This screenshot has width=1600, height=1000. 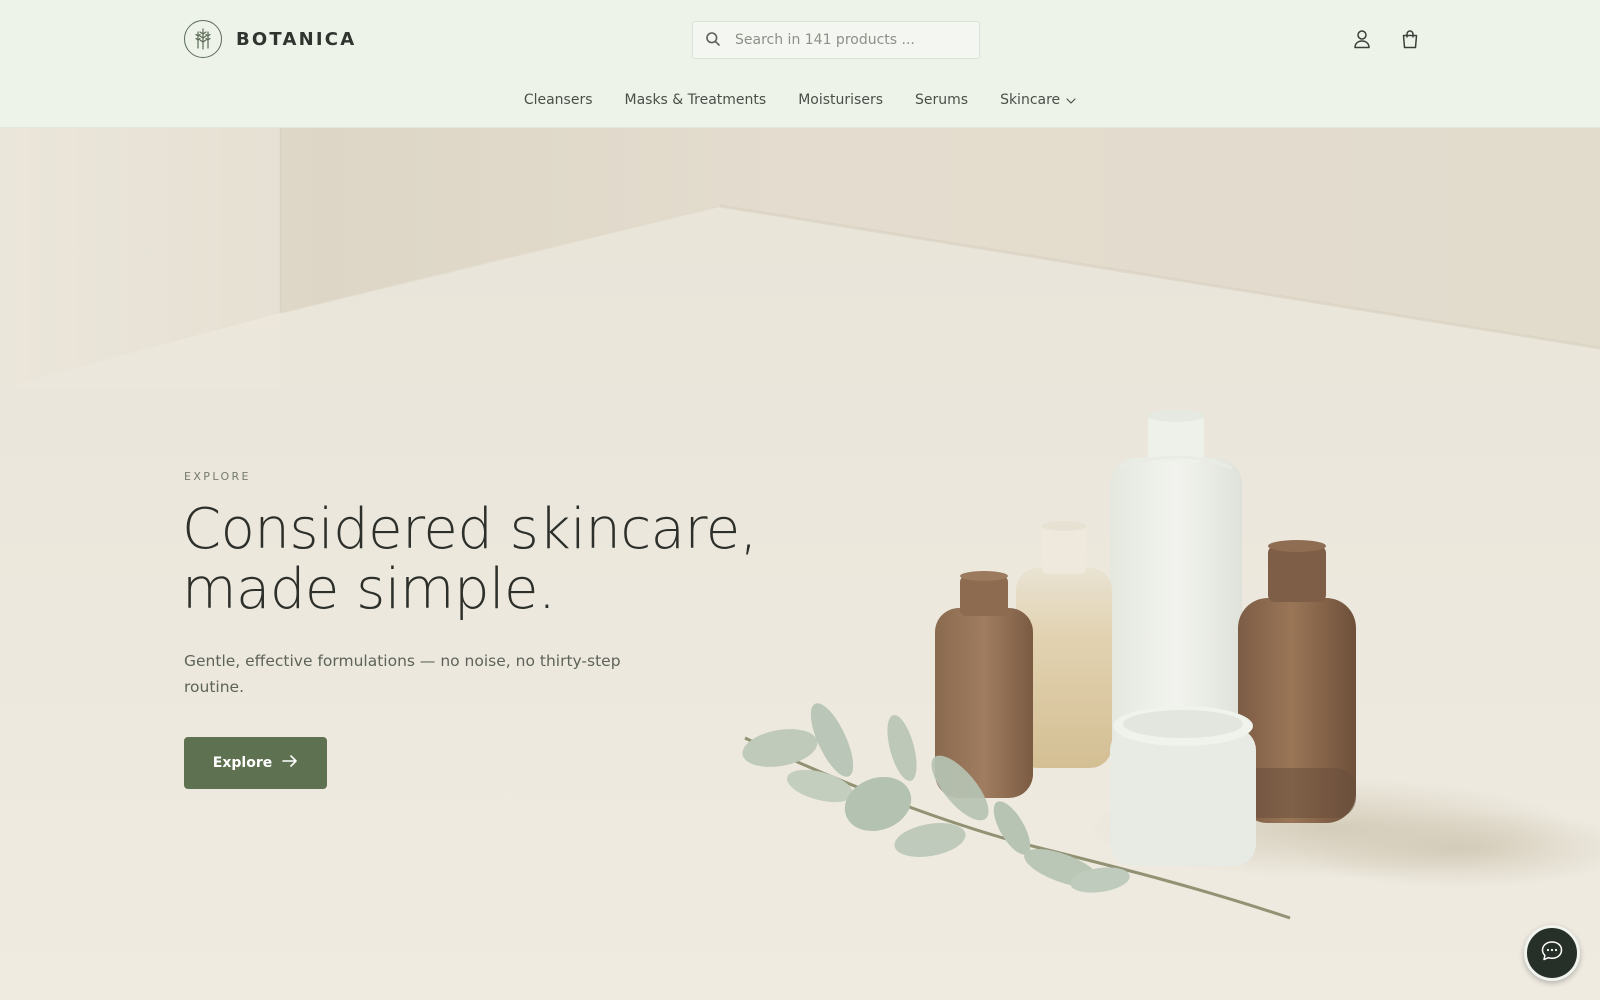 I want to click on chevron-down-icon, so click(x=1071, y=100).